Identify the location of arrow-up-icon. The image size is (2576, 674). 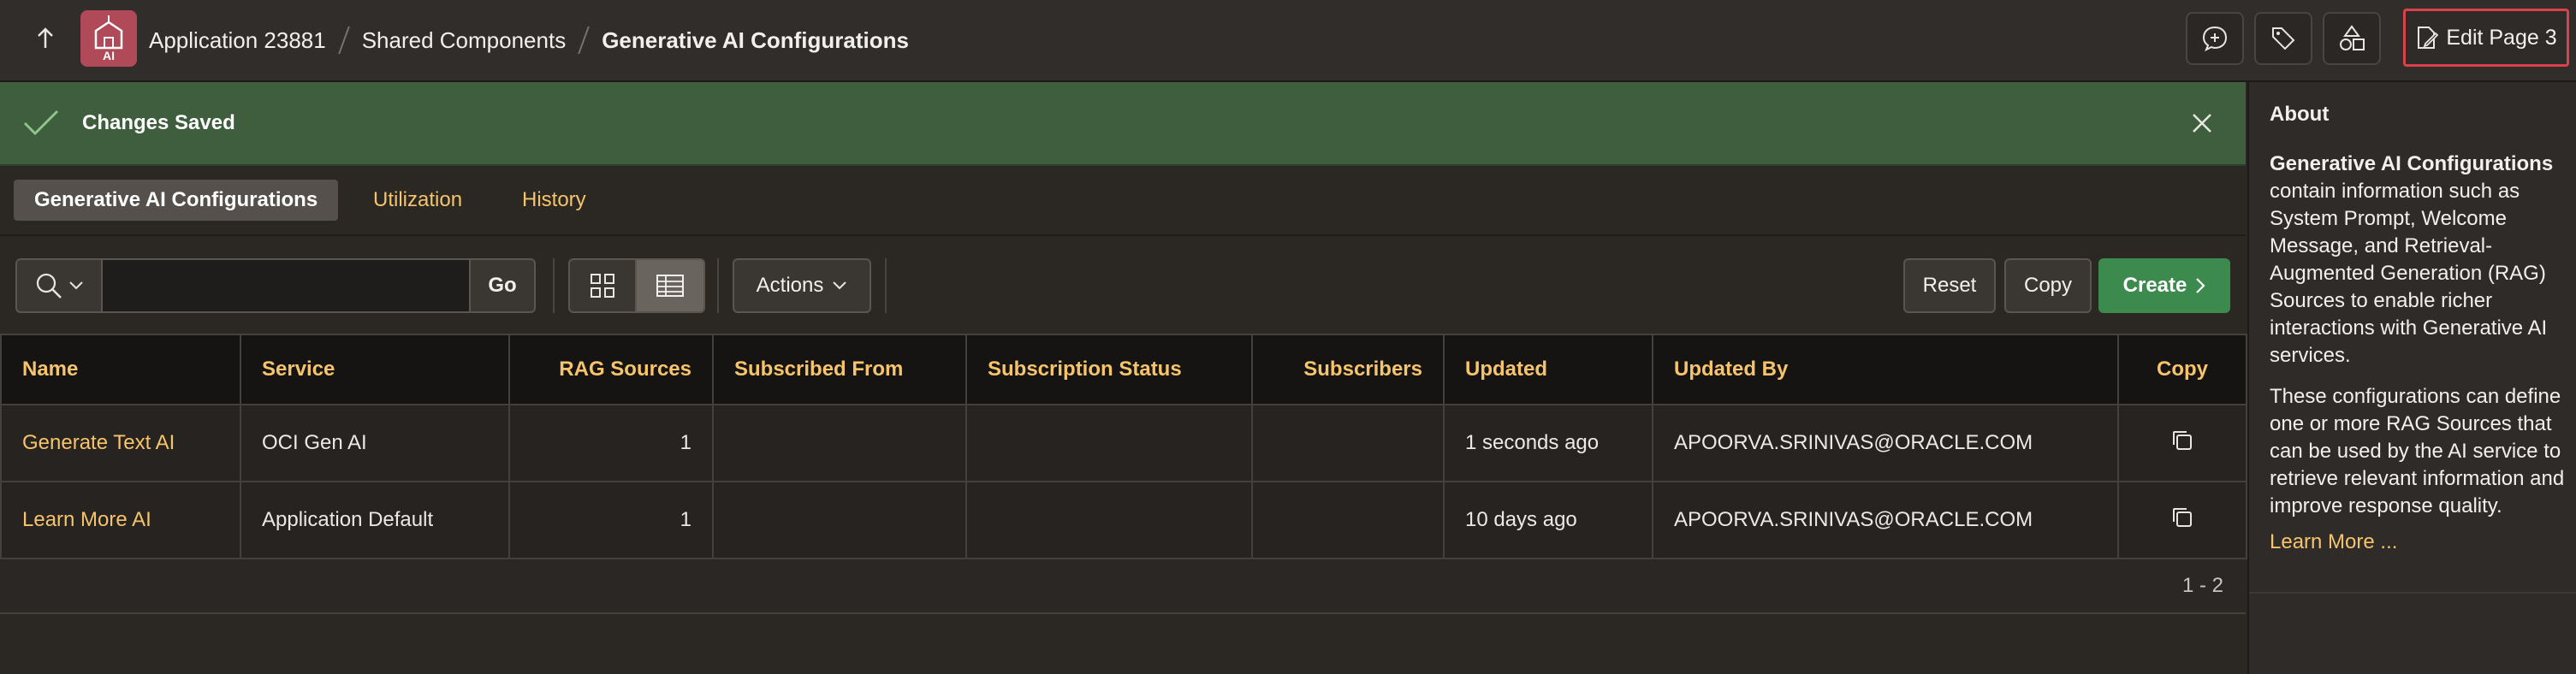
(45, 37).